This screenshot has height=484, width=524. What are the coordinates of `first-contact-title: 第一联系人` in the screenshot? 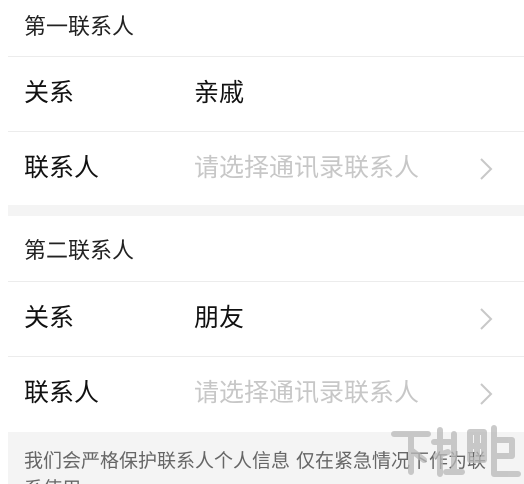 It's located at (79, 27).